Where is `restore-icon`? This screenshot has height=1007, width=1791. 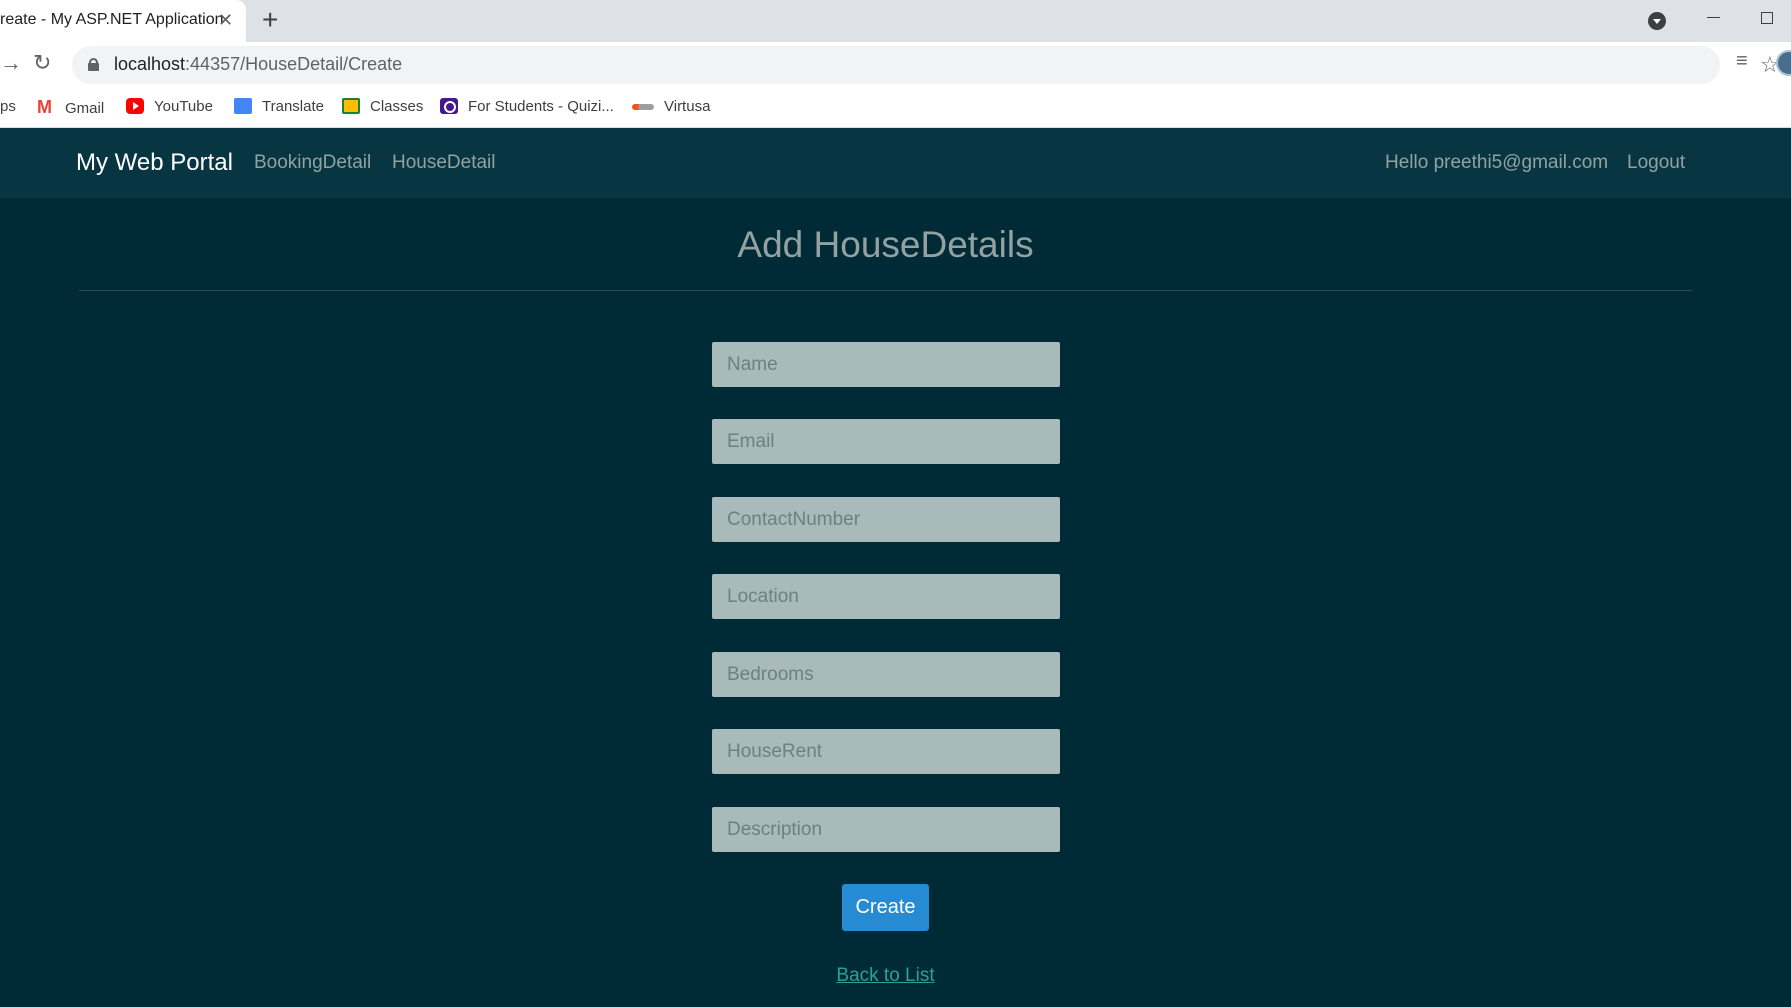
restore-icon is located at coordinates (1767, 18).